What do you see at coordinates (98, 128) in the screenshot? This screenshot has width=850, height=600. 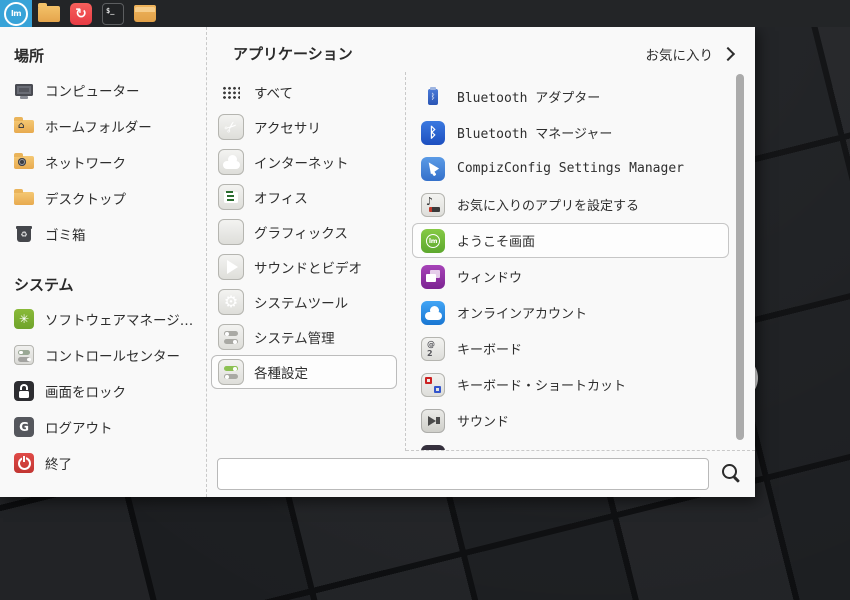 I see `sidebar-item-label: ホームフォルダー` at bounding box center [98, 128].